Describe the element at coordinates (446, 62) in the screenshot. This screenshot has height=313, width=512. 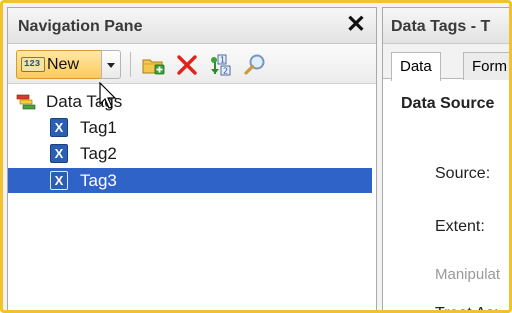
I see `detail-tabs: Data Form` at that location.